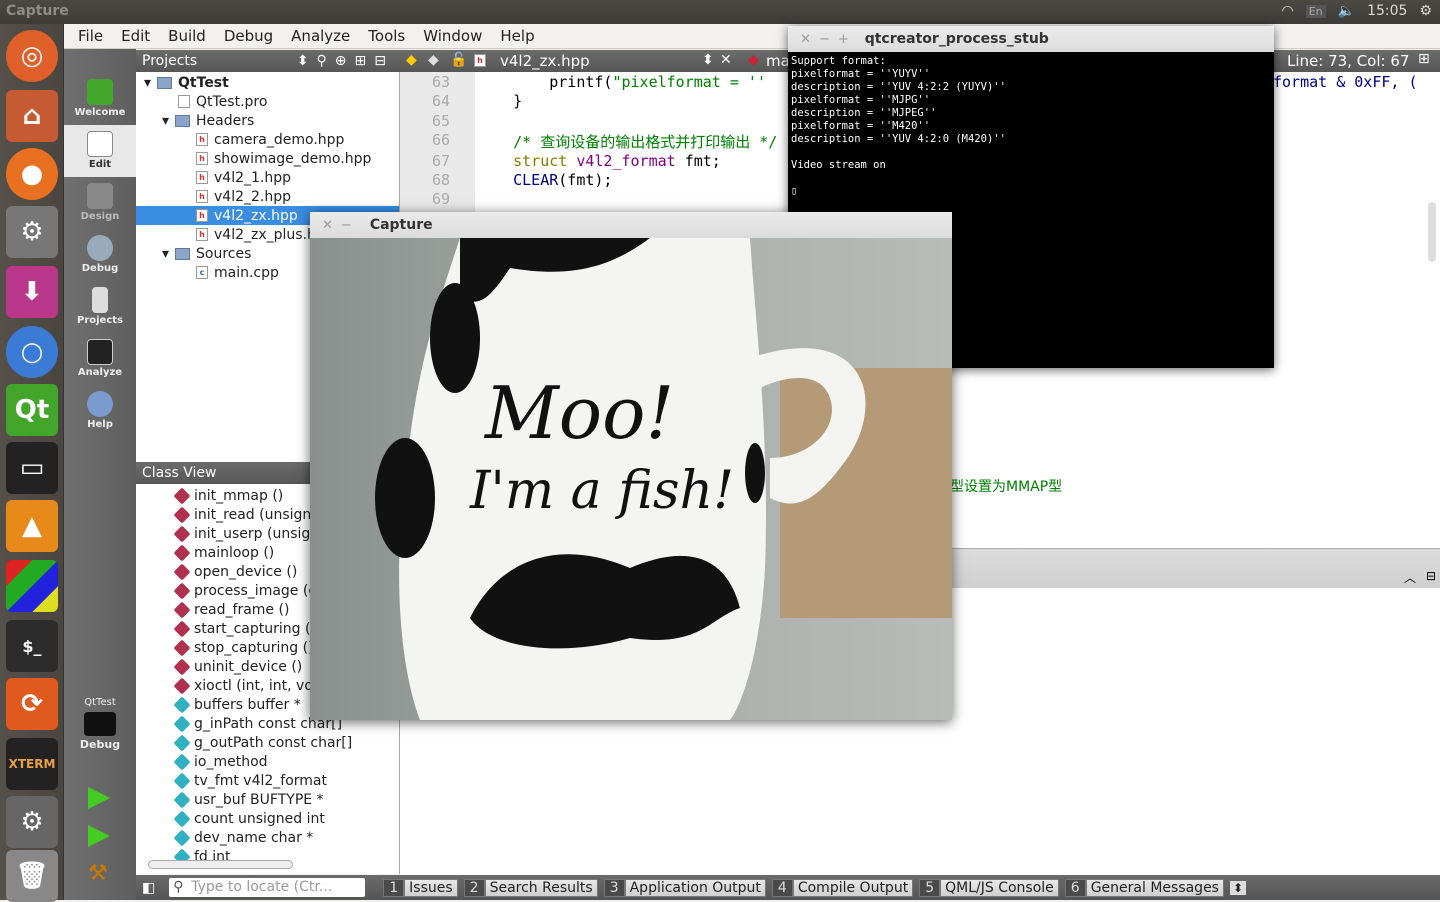 The width and height of the screenshot is (1440, 902). I want to click on run-icon, so click(99, 798).